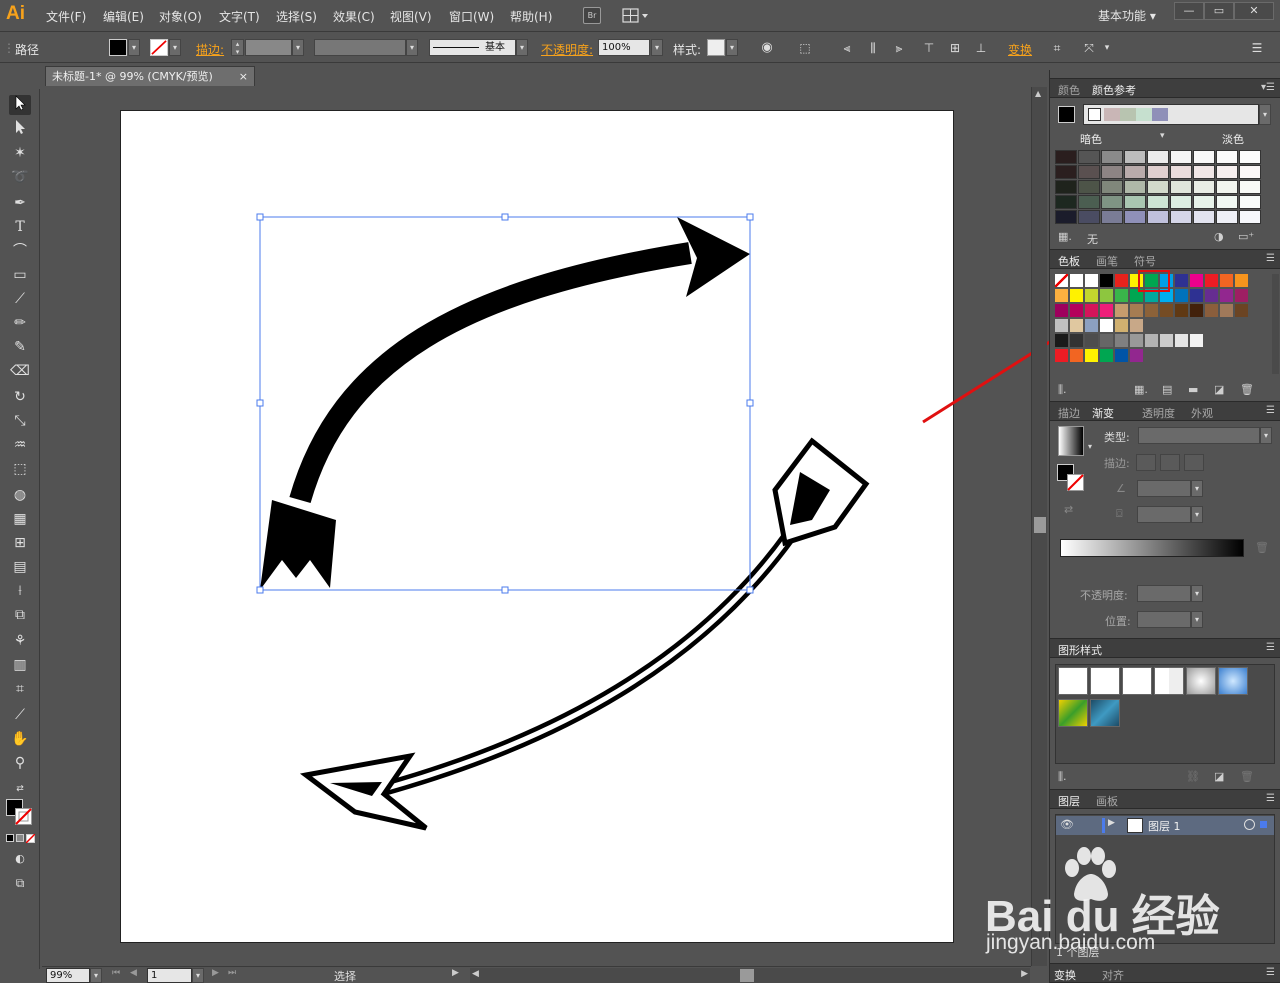  What do you see at coordinates (732, 47) in the screenshot?
I see `graphic-style-dropdown-icon: ▾` at bounding box center [732, 47].